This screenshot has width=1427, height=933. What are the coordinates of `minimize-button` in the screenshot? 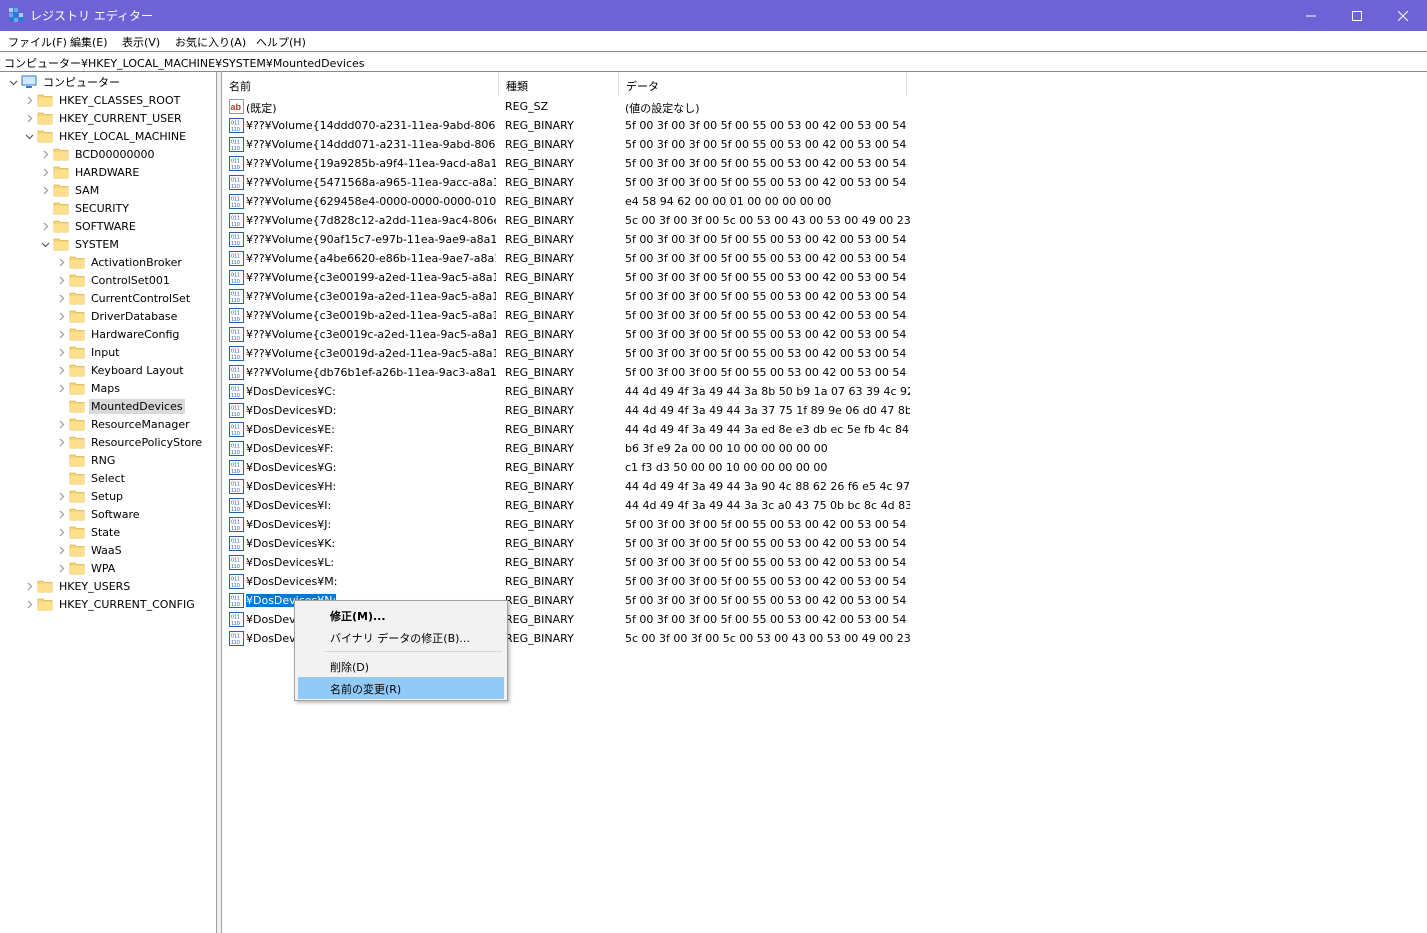 It's located at (1311, 15).